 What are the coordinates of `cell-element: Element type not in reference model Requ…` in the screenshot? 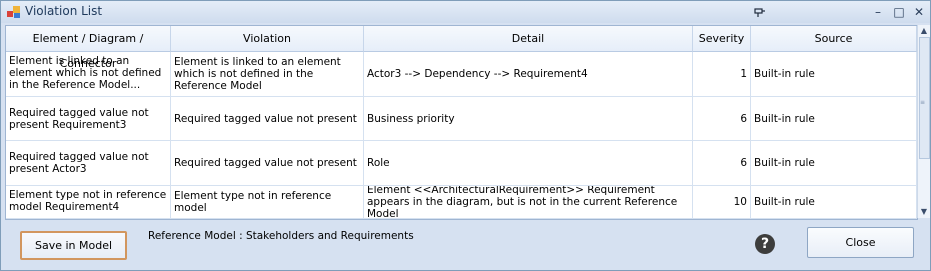 It's located at (88, 202).